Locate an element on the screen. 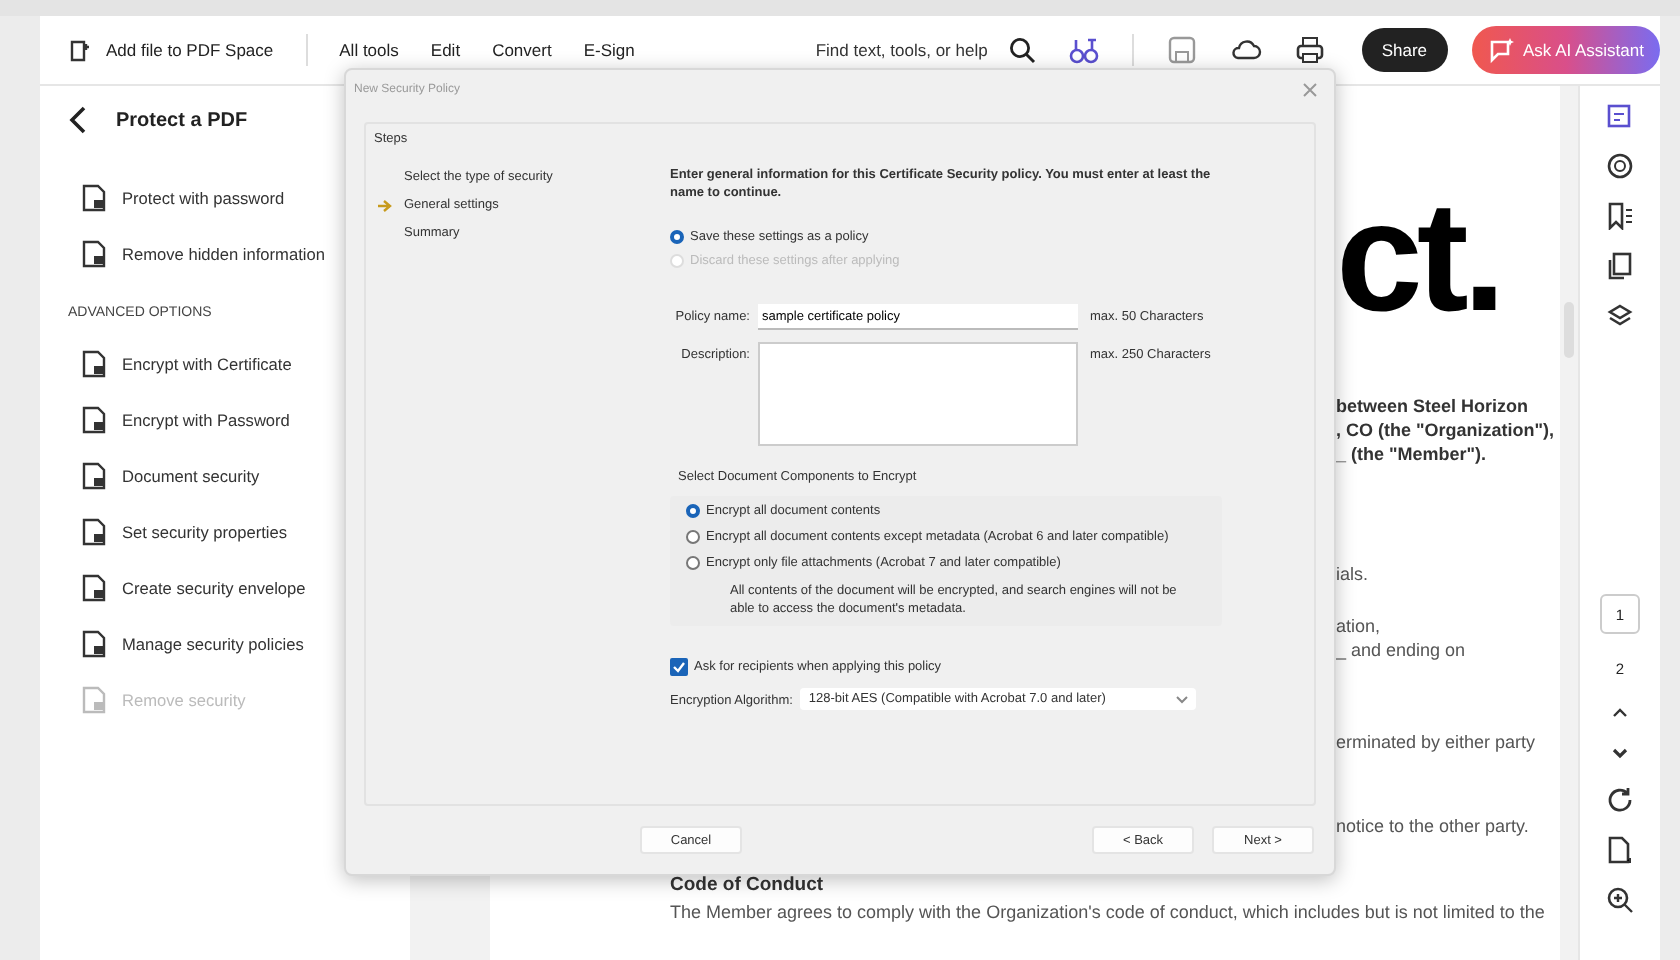 Image resolution: width=1680 pixels, height=960 pixels. chevron-down-icon is located at coordinates (1620, 754).